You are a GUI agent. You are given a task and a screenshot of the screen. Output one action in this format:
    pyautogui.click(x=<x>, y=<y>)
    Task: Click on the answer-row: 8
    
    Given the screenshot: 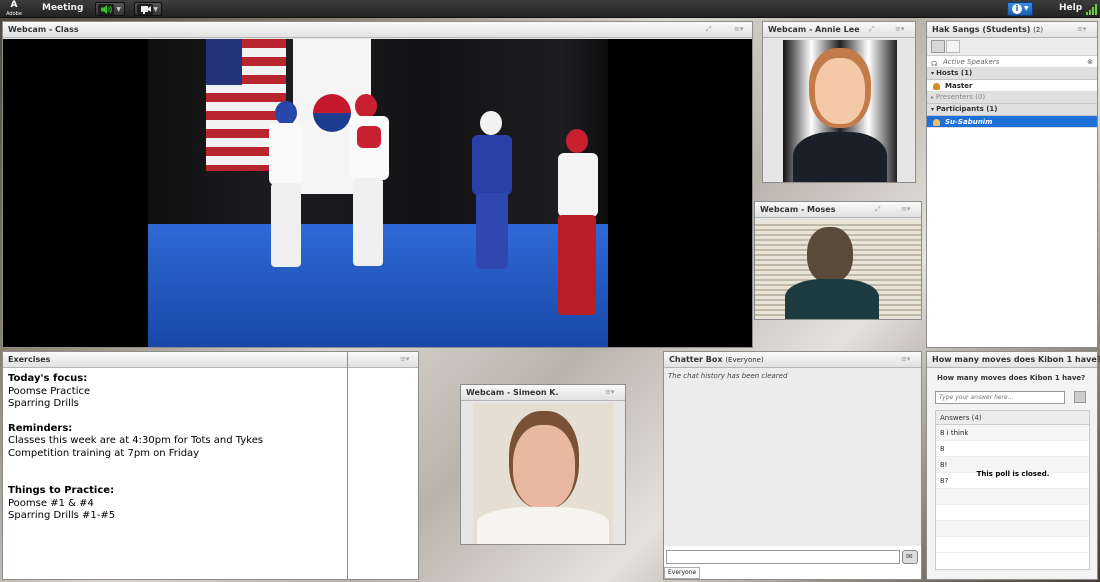 What is the action you would take?
    pyautogui.click(x=1012, y=449)
    